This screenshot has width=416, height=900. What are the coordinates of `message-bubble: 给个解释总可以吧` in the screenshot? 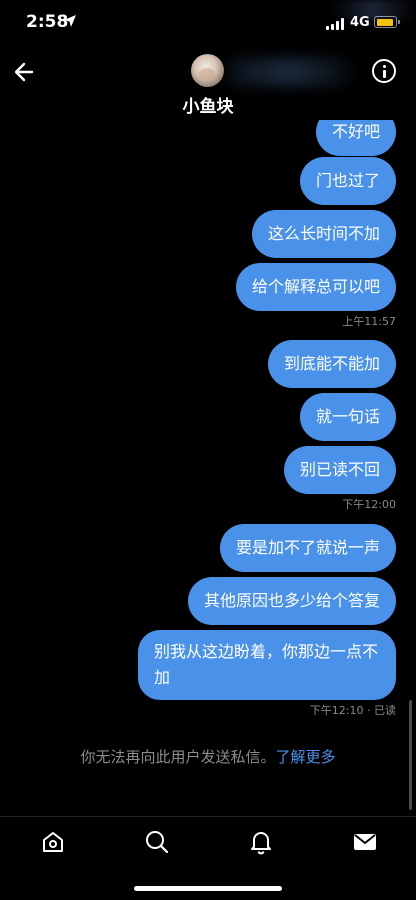 It's located at (315, 287).